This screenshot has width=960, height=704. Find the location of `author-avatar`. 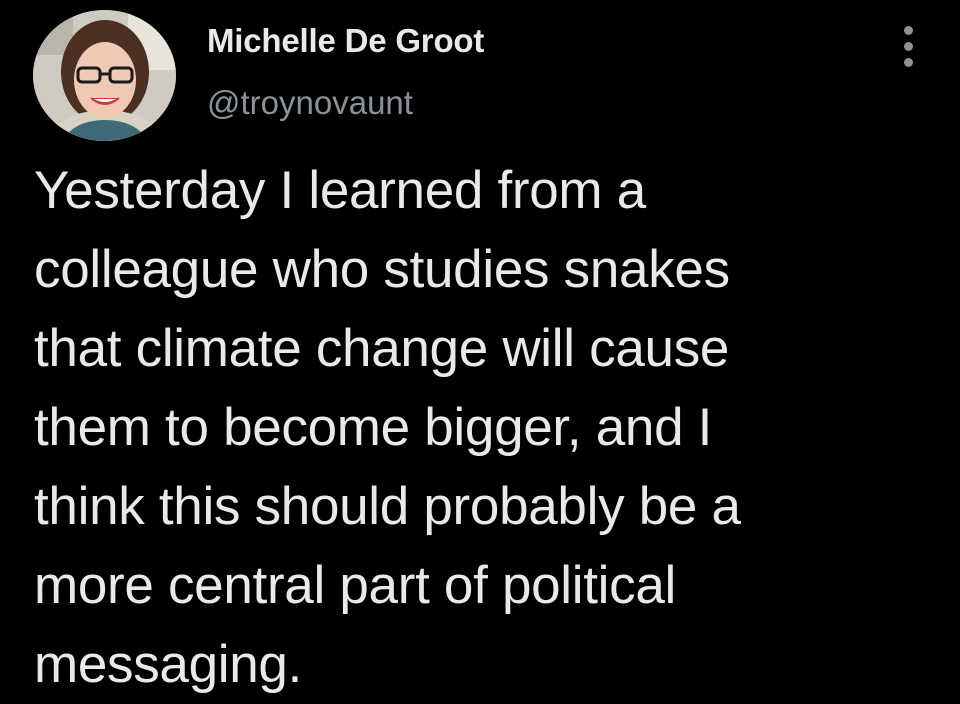

author-avatar is located at coordinates (104, 75).